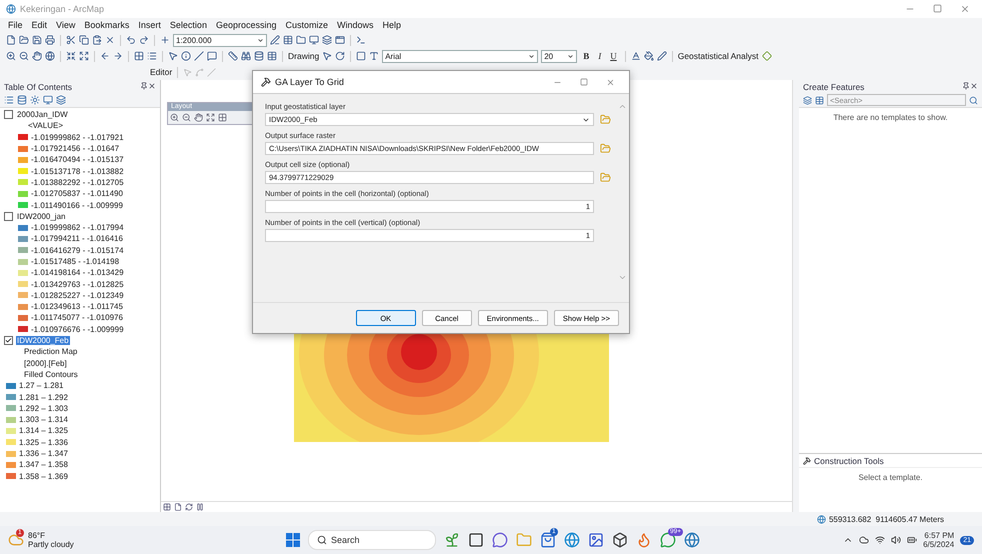 This screenshot has width=982, height=554. What do you see at coordinates (220, 40) in the screenshot?
I see `scale-field: 1:200.000` at bounding box center [220, 40].